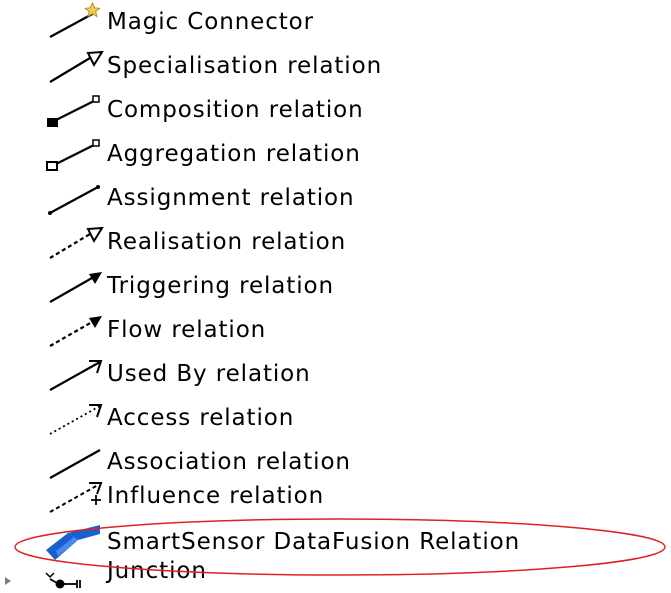  What do you see at coordinates (75, 496) in the screenshot?
I see `influence-icon` at bounding box center [75, 496].